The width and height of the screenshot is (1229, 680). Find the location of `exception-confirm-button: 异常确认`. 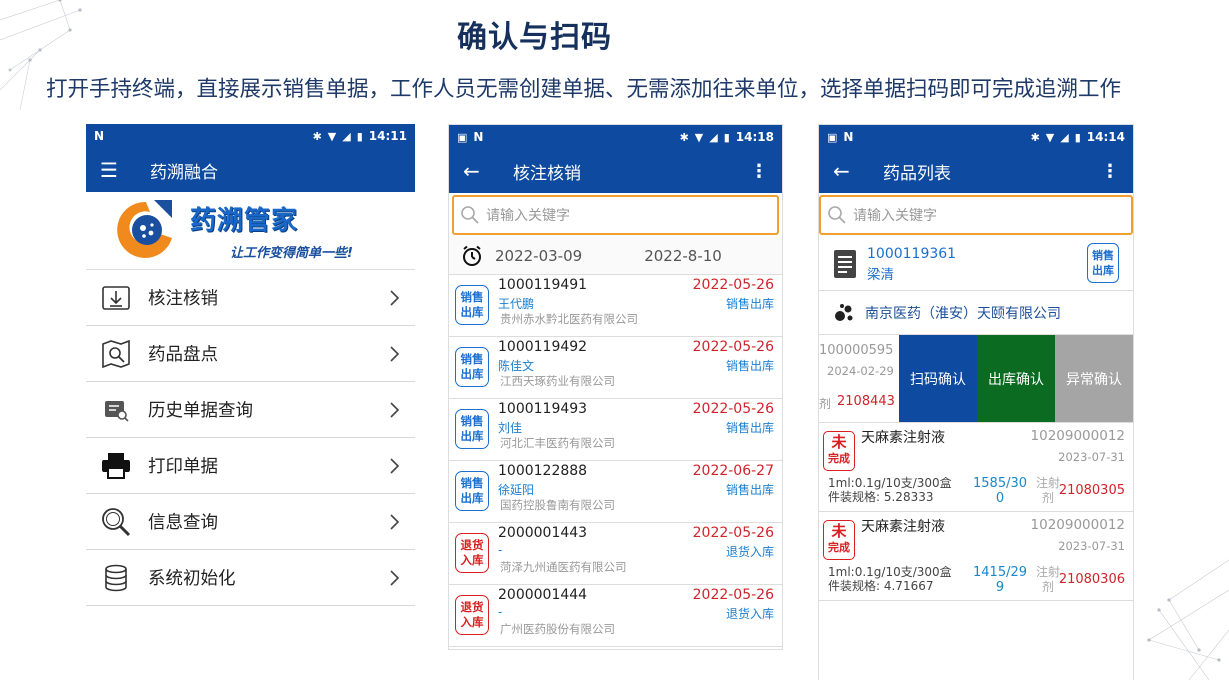

exception-confirm-button: 异常确认 is located at coordinates (1094, 378).